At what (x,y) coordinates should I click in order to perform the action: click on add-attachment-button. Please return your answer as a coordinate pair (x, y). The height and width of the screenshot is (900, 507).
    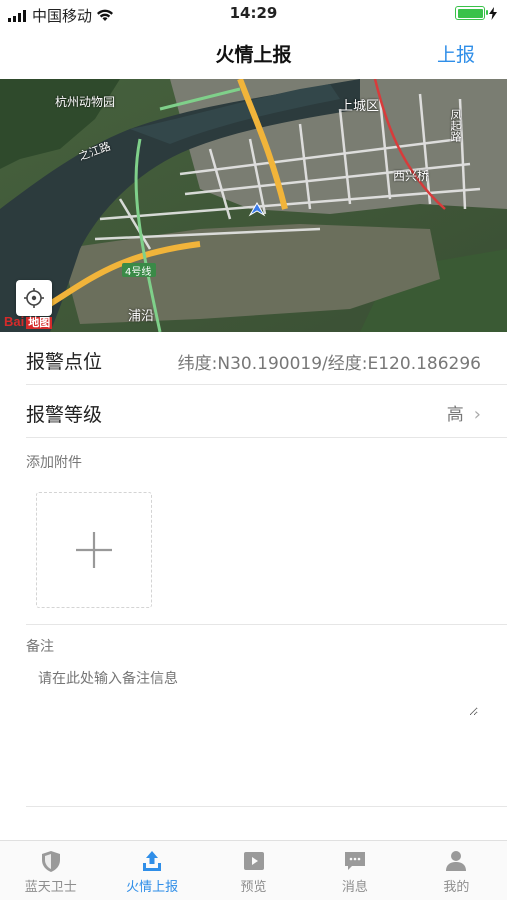
    Looking at the image, I should click on (94, 550).